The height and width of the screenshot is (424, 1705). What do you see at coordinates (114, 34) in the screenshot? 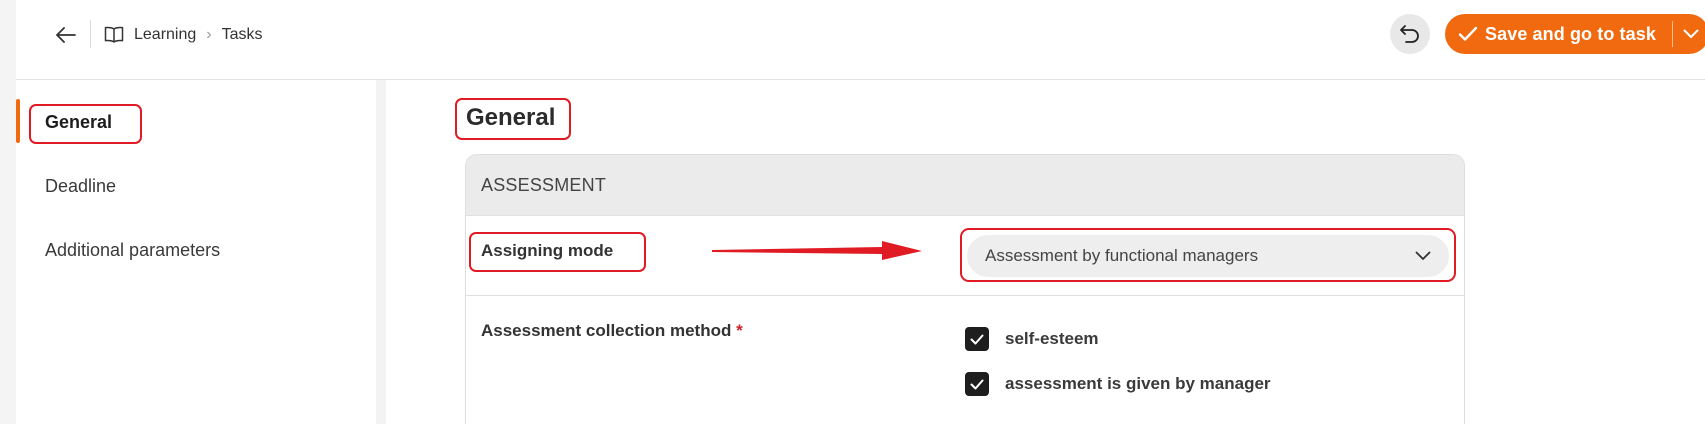
I see `book-icon` at bounding box center [114, 34].